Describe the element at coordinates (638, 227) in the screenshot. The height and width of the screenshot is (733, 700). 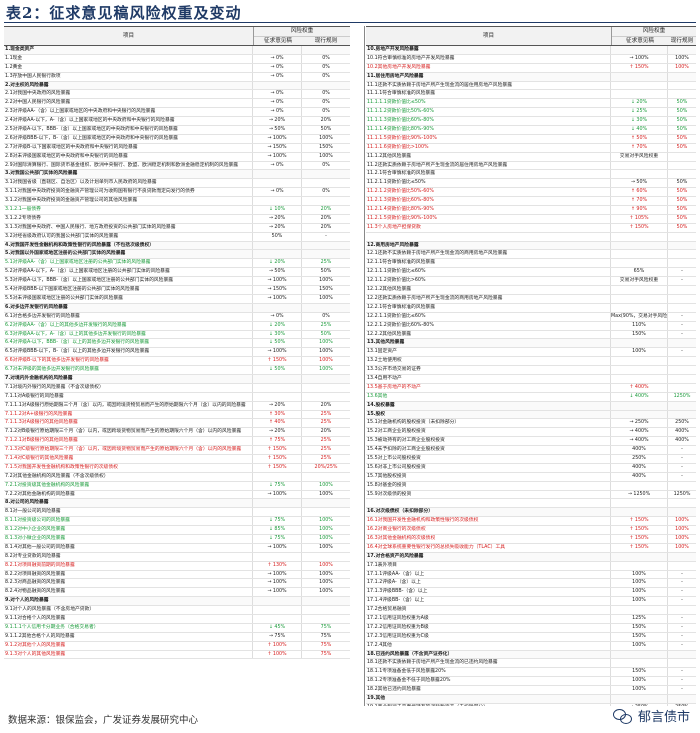
I see `row-draft-weight: ↑ 150%` at that location.